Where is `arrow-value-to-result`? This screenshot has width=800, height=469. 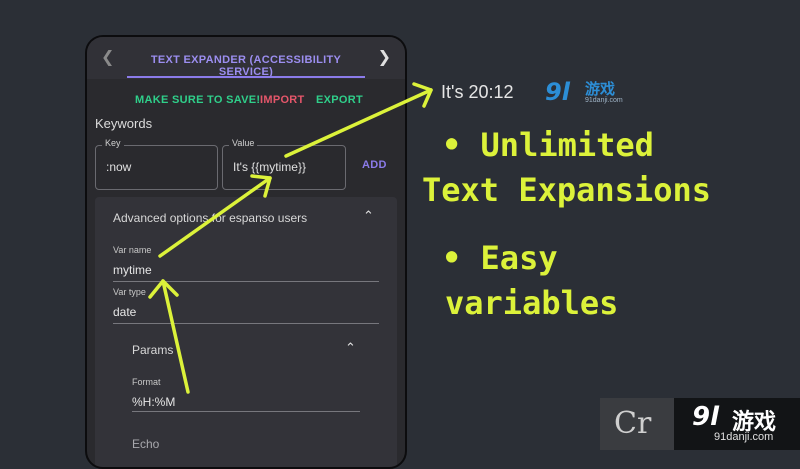 arrow-value-to-result is located at coordinates (358, 123).